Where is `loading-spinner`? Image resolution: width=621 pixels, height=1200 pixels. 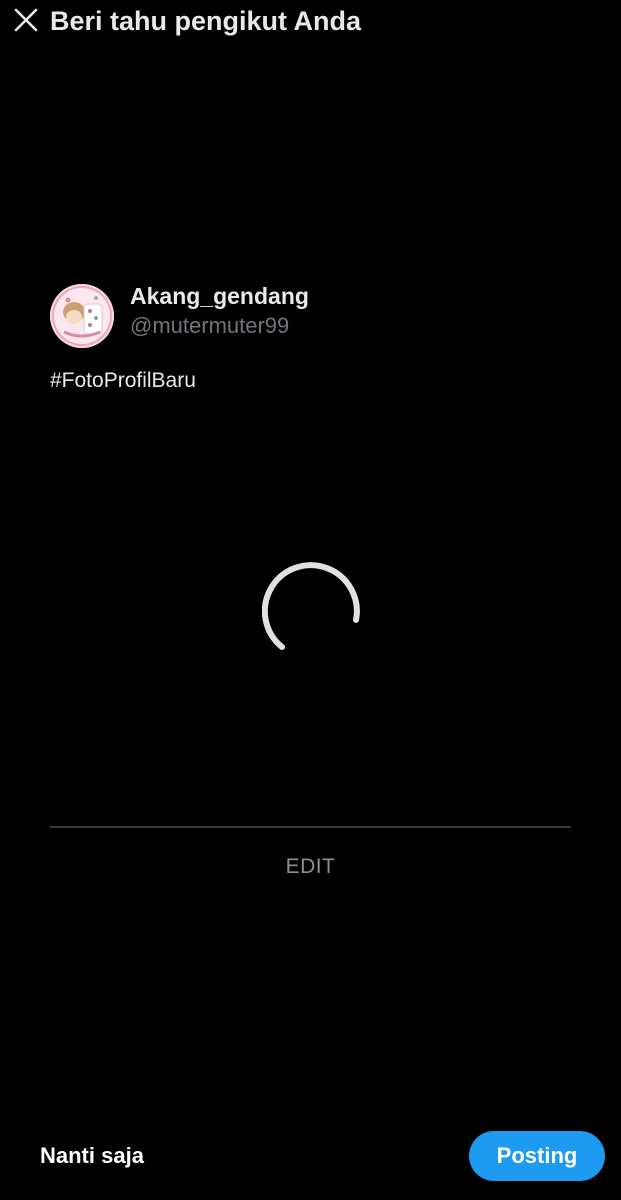 loading-spinner is located at coordinates (310, 611).